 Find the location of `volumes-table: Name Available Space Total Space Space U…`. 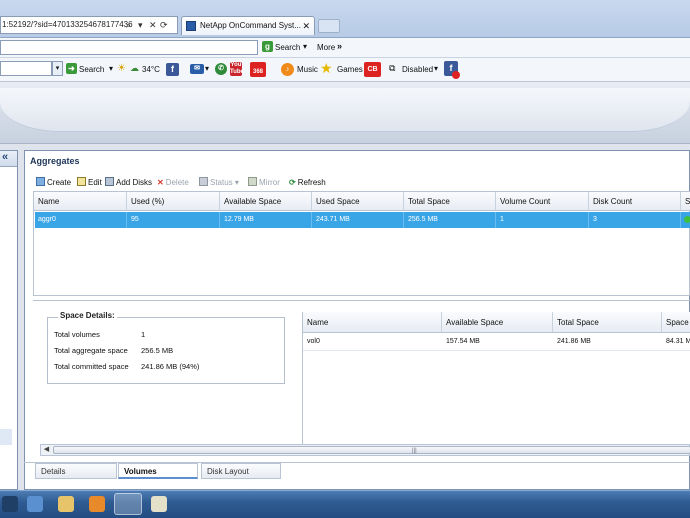

volumes-table: Name Available Space Total Space Space U… is located at coordinates (496, 378).